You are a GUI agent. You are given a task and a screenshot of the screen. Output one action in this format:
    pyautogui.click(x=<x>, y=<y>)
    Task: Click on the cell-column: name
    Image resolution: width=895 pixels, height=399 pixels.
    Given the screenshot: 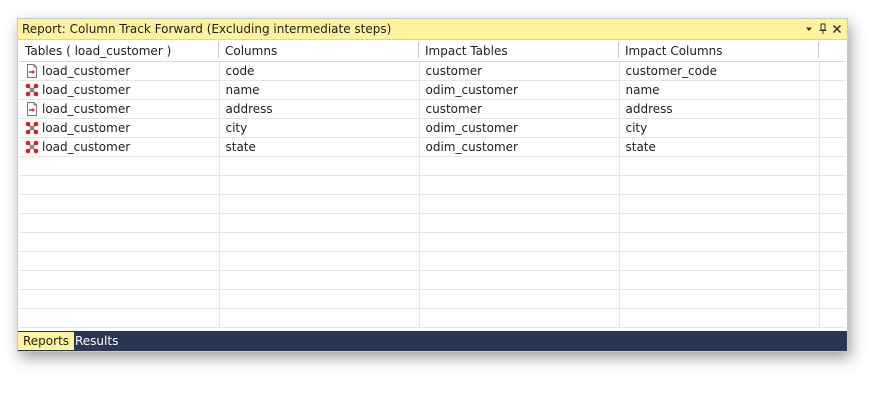 What is the action you would take?
    pyautogui.click(x=319, y=90)
    